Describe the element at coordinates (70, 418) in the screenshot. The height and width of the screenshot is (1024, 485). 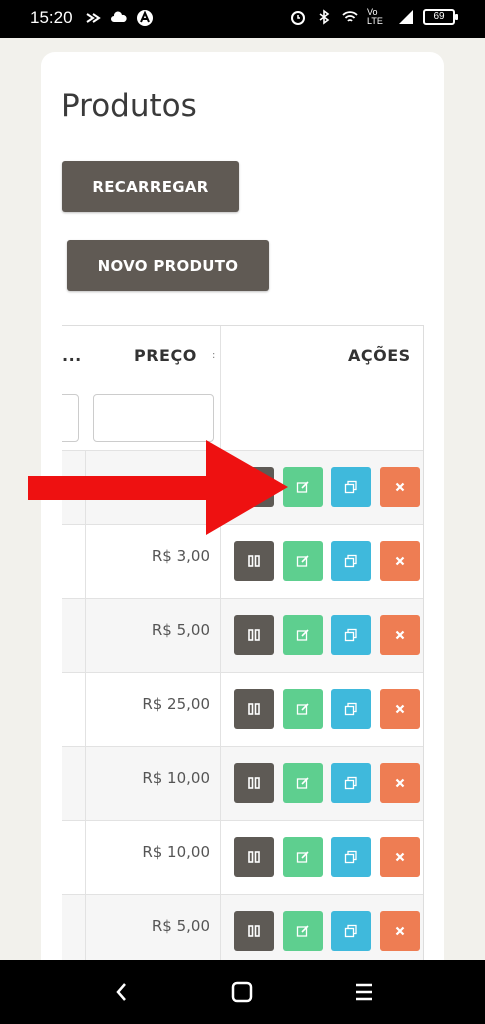
I see `filter-input-first` at that location.